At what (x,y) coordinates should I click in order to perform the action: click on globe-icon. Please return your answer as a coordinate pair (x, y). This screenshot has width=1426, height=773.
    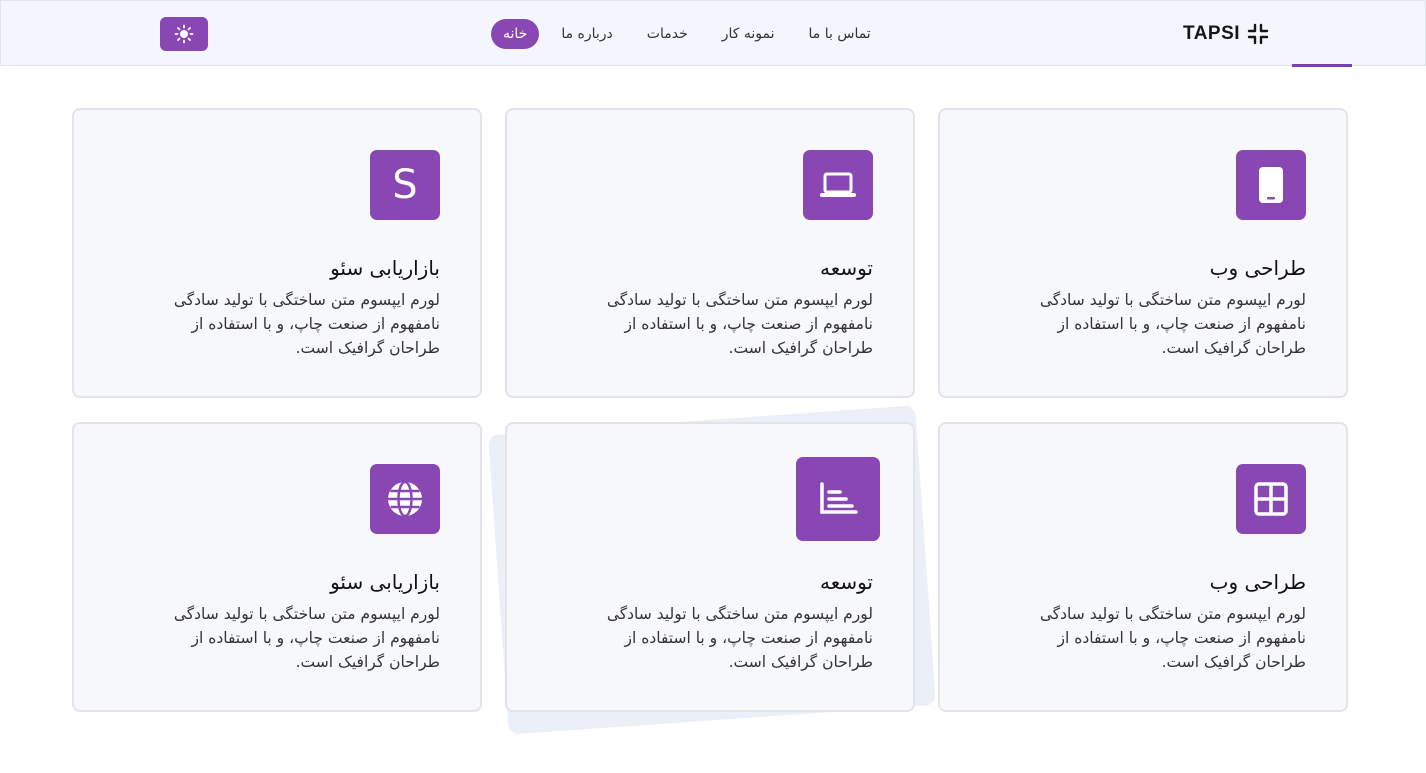
    Looking at the image, I should click on (405, 499).